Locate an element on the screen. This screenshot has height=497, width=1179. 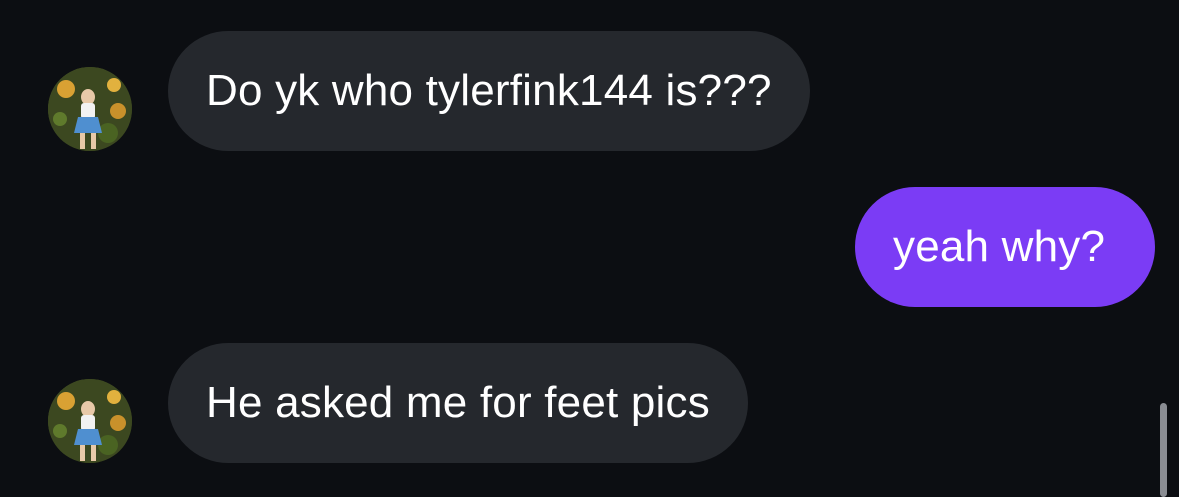
message-bubble-incoming: Do yk who tylerfink144 is??? is located at coordinates (489, 91).